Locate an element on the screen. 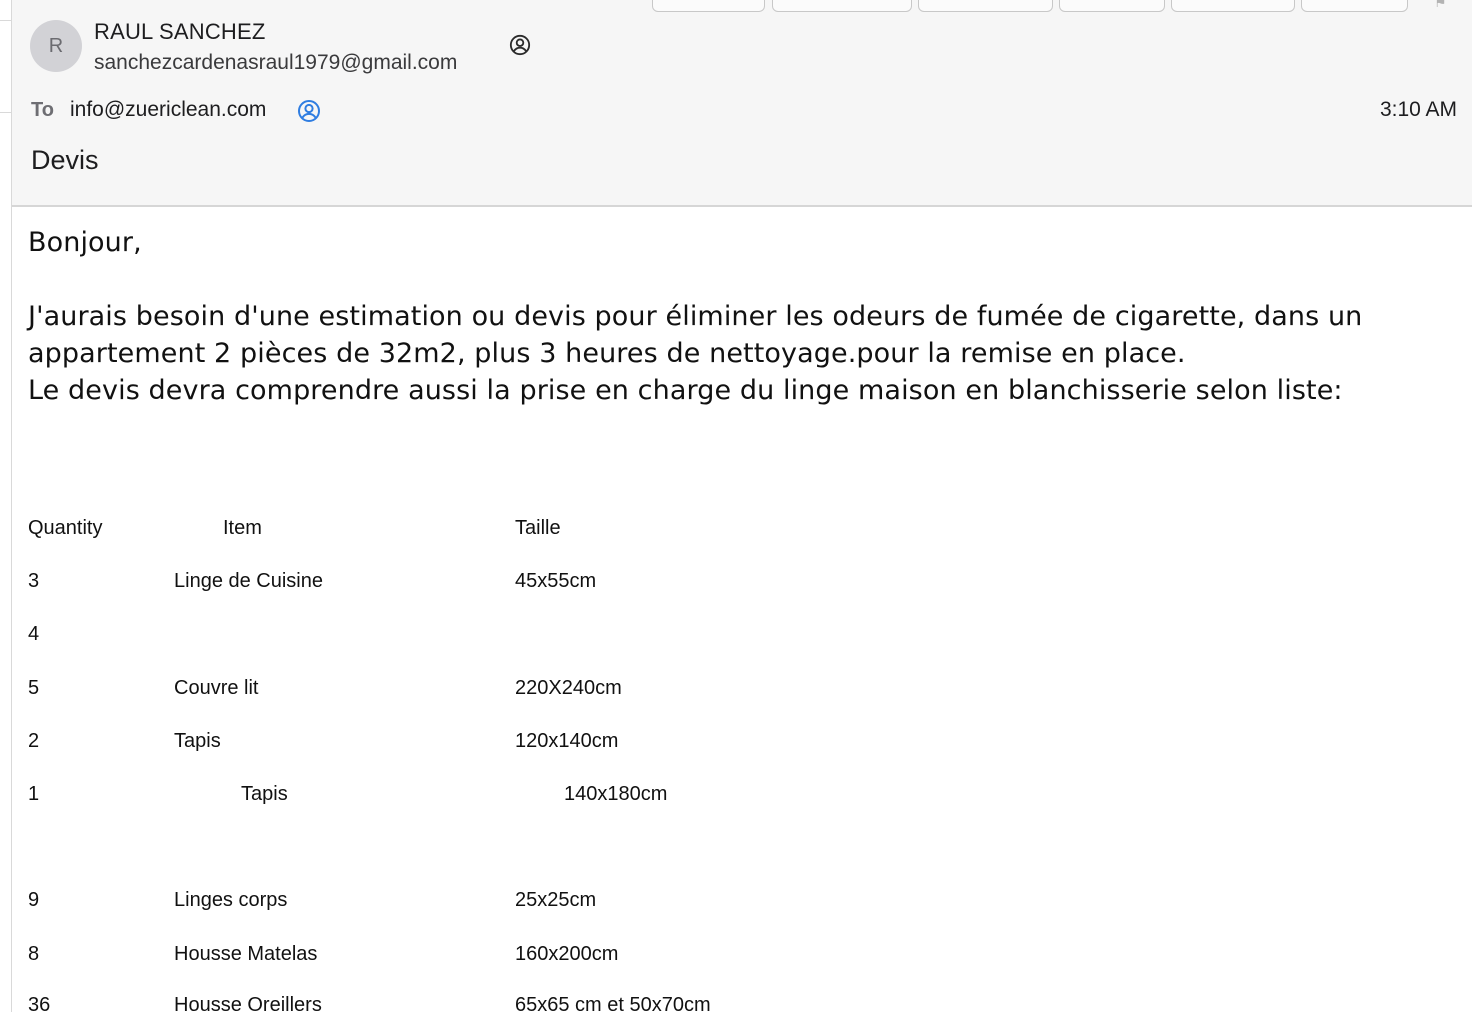  row-item: Housse Oreillers is located at coordinates (248, 1005).